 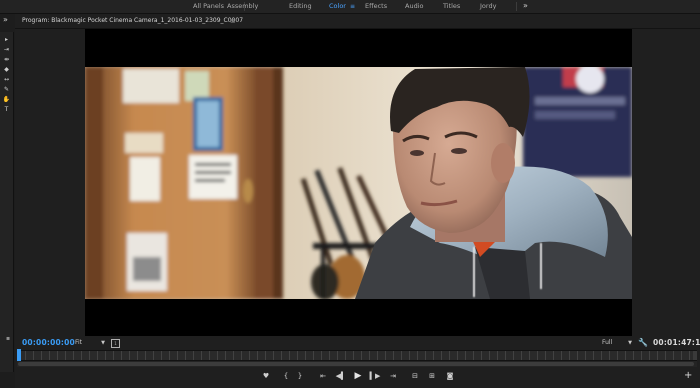 I want to click on time-ruler, so click(x=357, y=355).